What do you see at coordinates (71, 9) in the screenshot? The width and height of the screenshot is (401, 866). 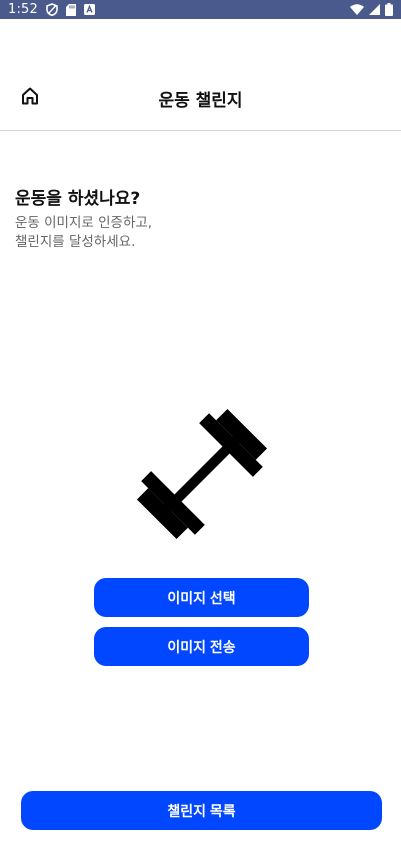 I see `sd-card-icon` at bounding box center [71, 9].